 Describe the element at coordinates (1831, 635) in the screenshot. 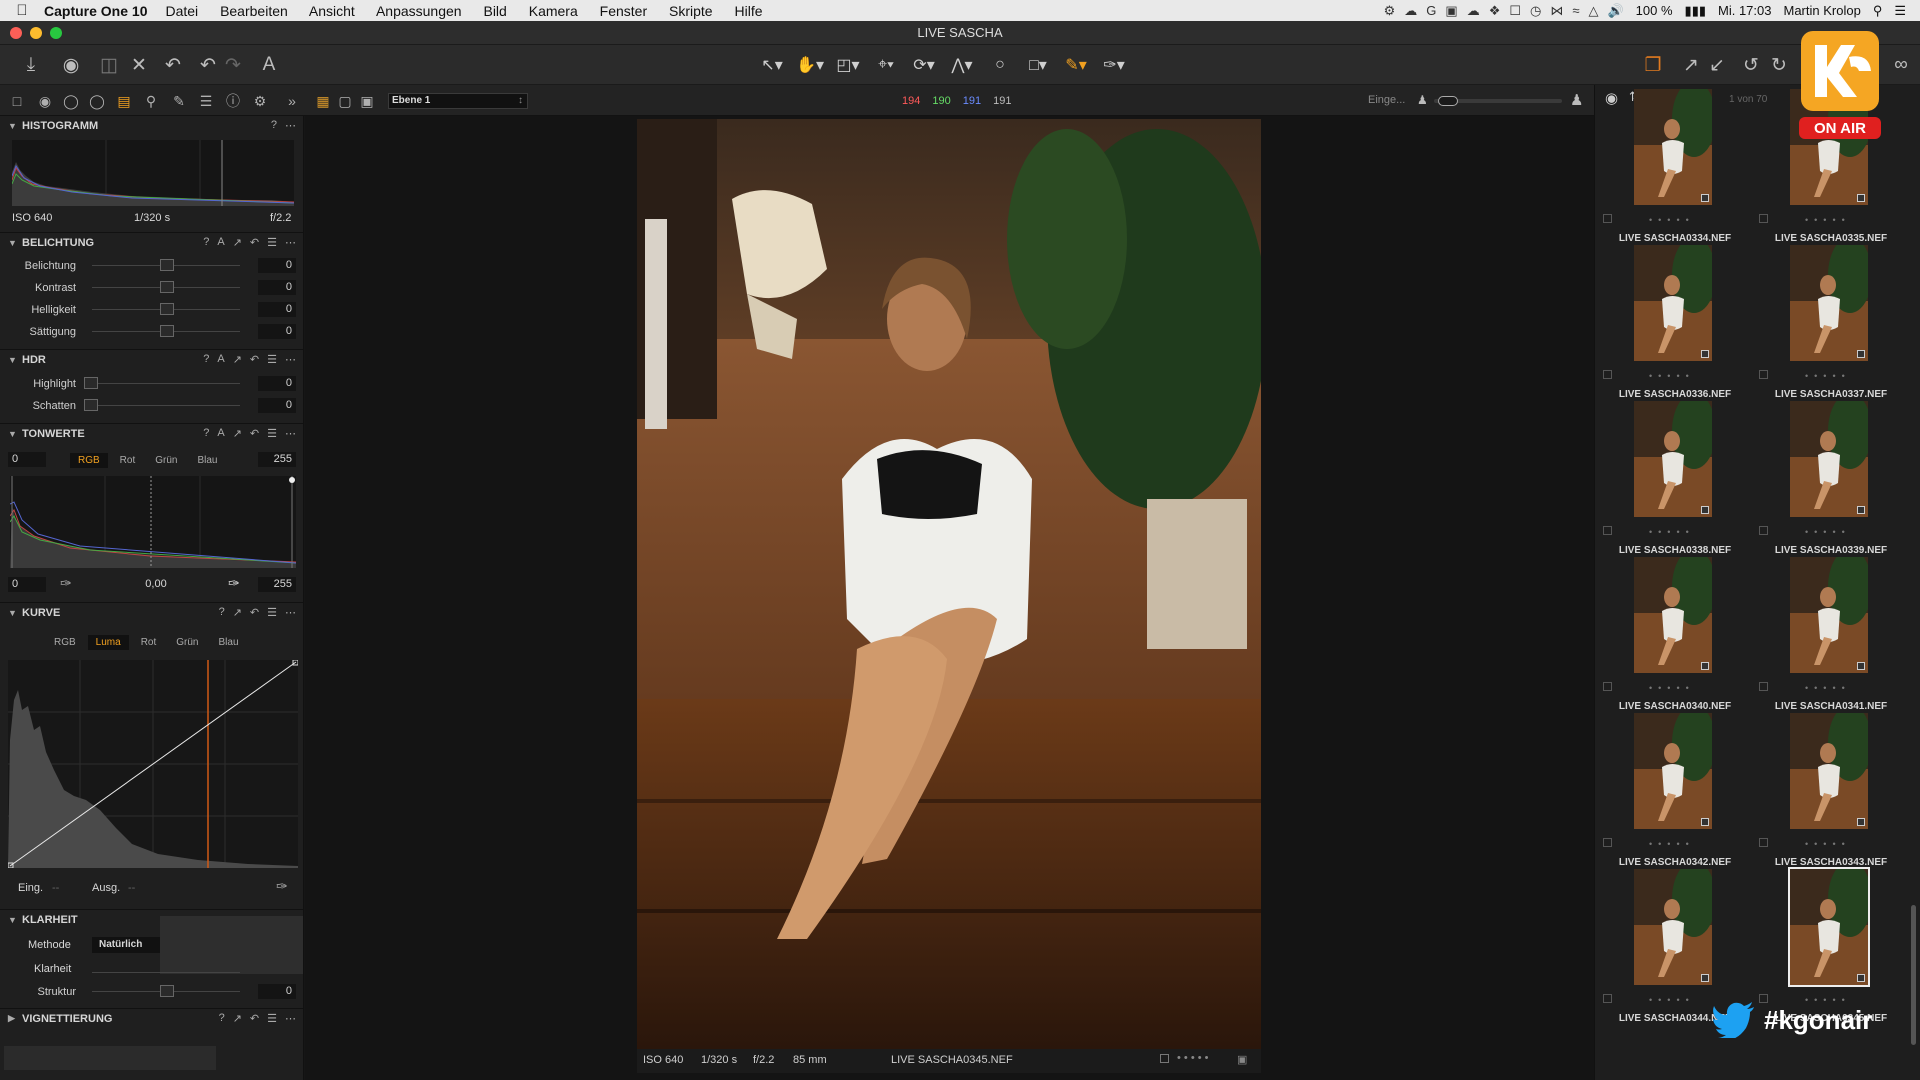

I see `thumbnail-cell: ••••• LIVE SASCHA0341.NEF` at that location.